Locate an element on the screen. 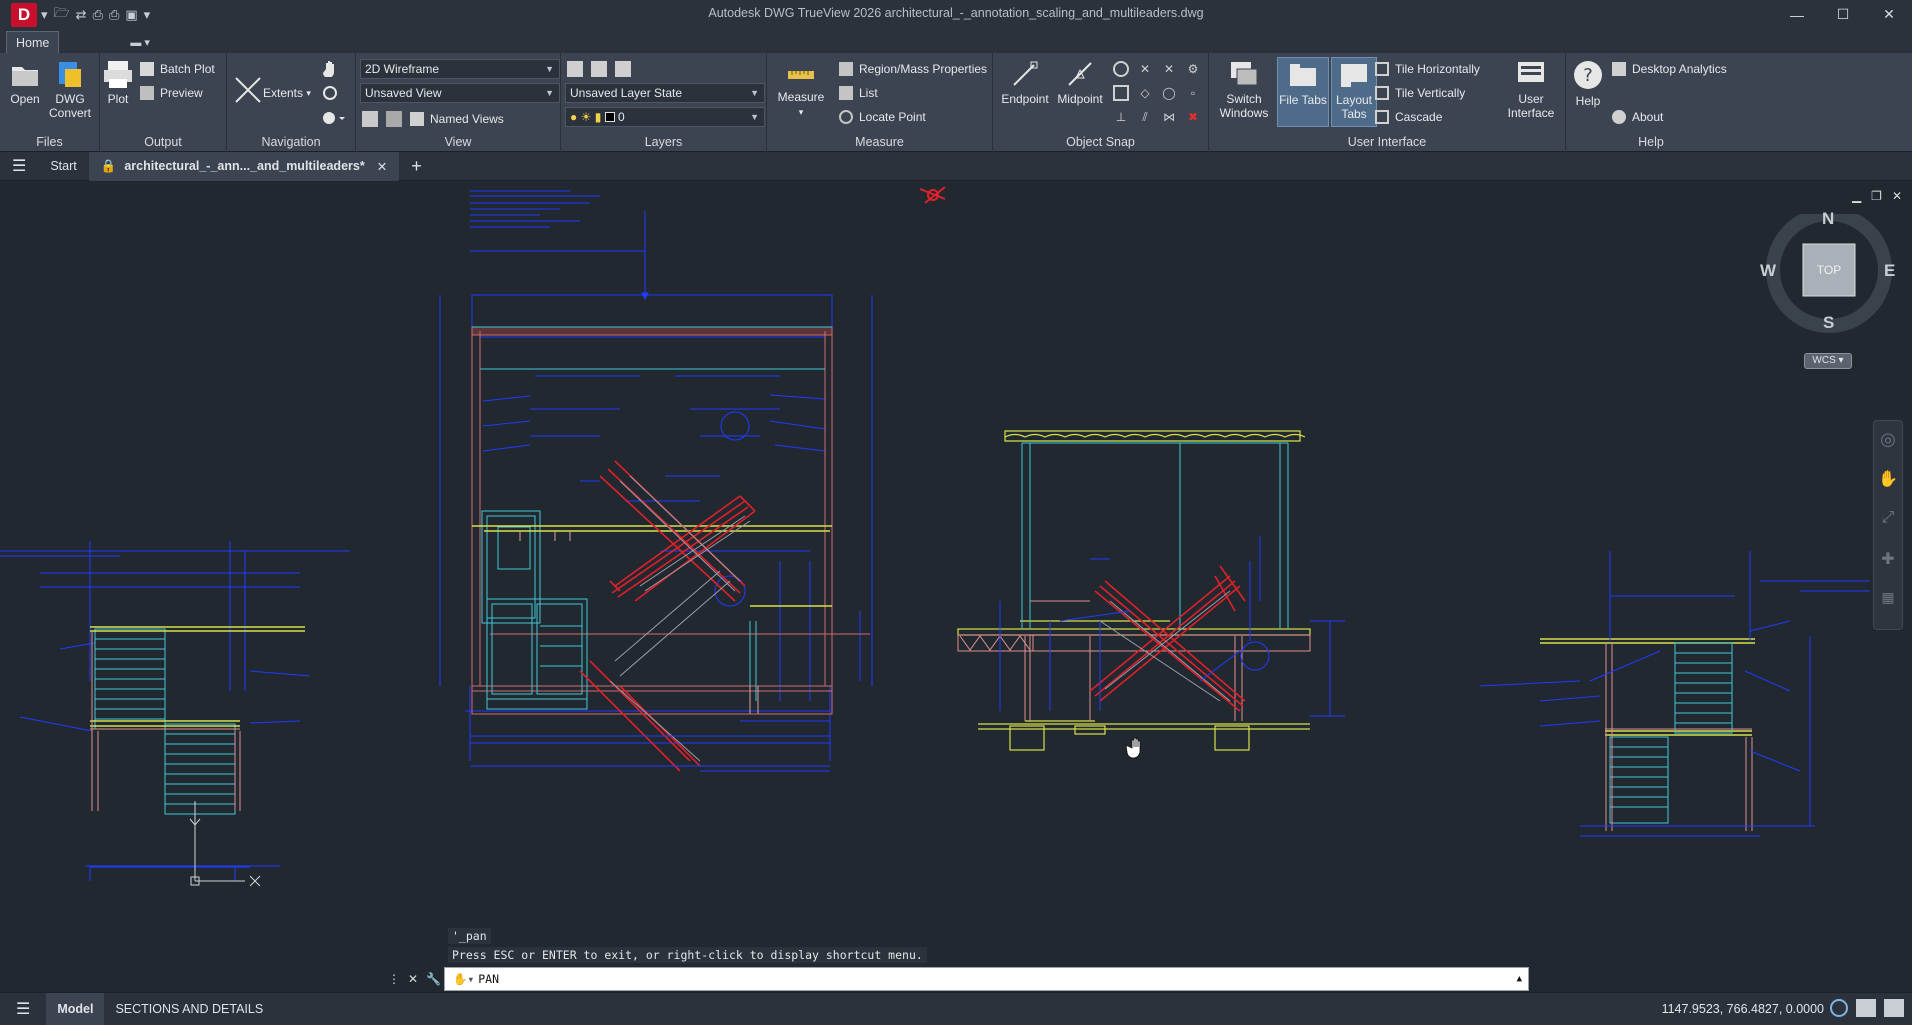 The height and width of the screenshot is (1025, 1912). viewport-close-icon: ✕ is located at coordinates (1897, 196).